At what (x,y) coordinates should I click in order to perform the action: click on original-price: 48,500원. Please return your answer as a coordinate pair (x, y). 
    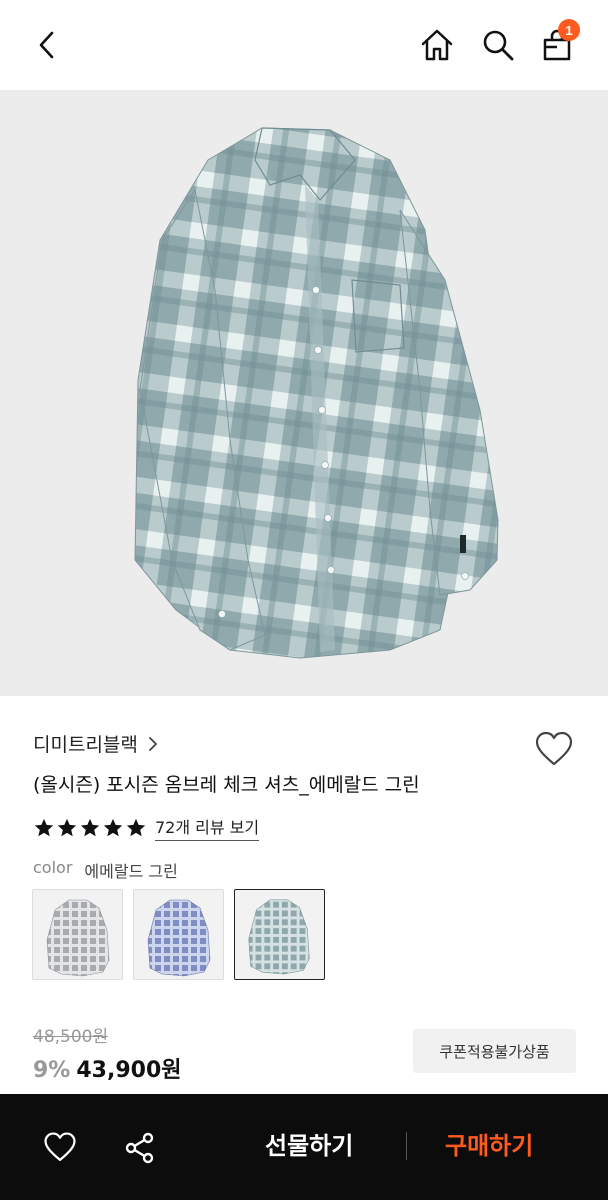
    Looking at the image, I should click on (71, 1037).